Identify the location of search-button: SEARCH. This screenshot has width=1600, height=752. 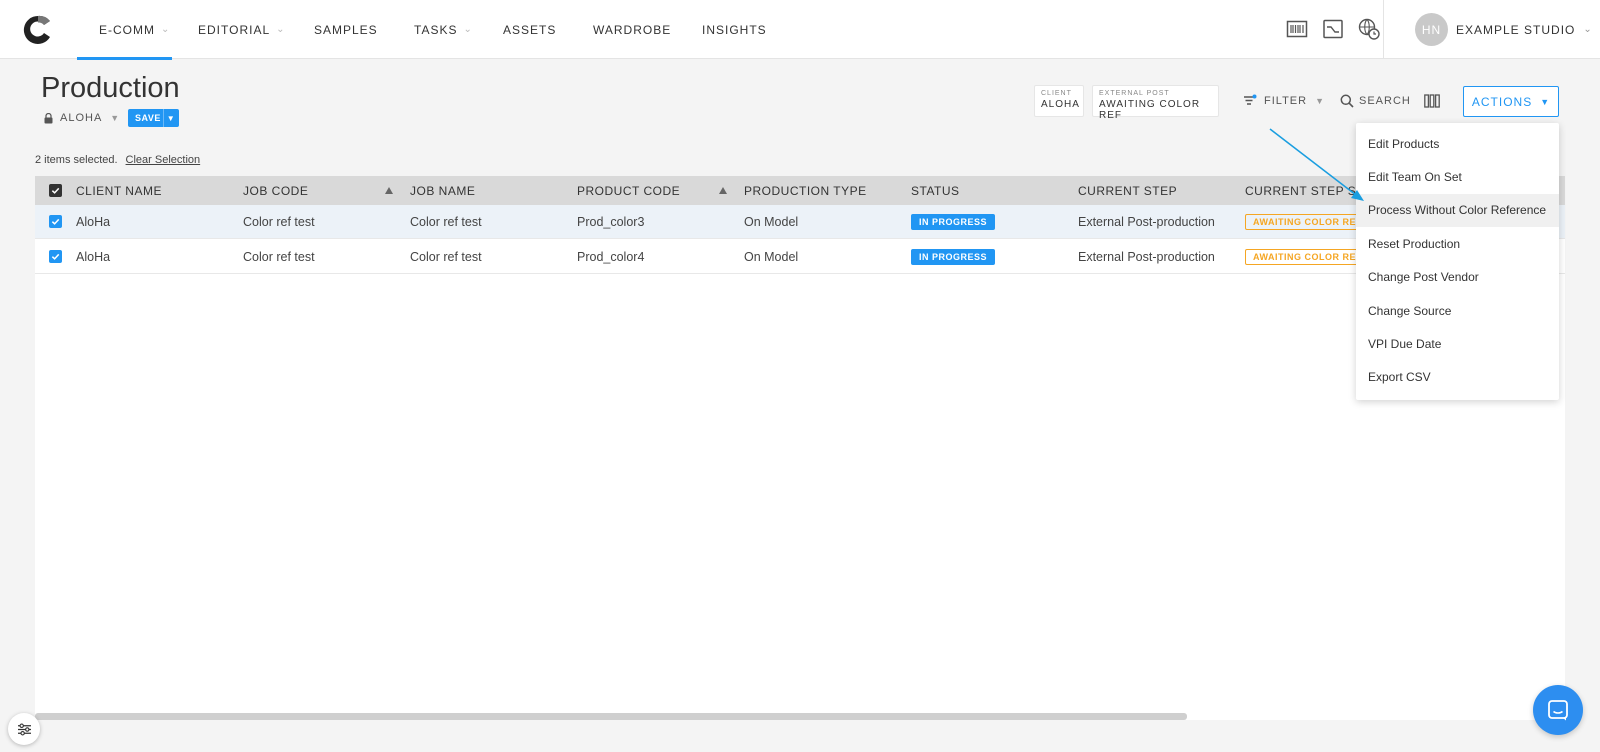
(1375, 101).